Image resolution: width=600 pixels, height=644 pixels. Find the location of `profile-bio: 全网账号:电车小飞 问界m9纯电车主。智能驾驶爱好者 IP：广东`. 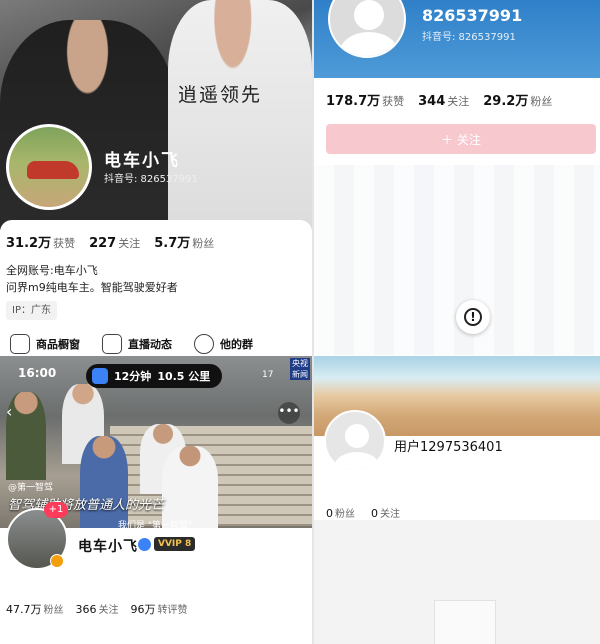

profile-bio: 全网账号:电车小飞 问界m9纯电车主。智能驾驶爱好者 IP：广东 is located at coordinates (92, 291).